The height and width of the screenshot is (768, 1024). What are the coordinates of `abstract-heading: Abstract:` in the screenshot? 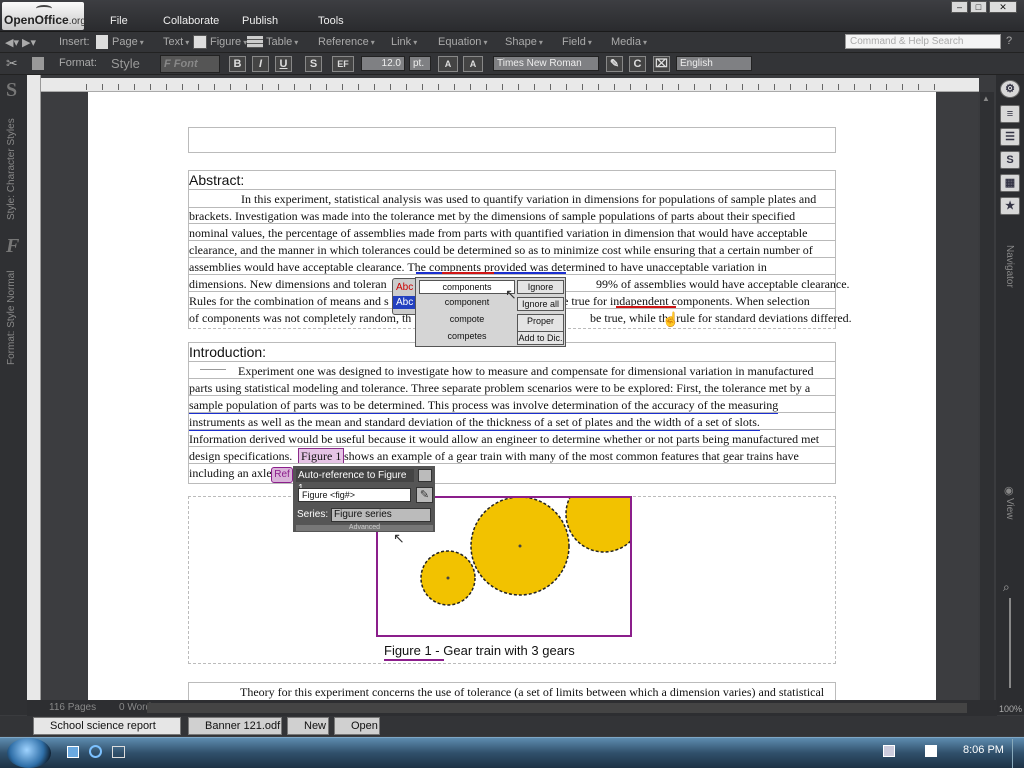 It's located at (217, 180).